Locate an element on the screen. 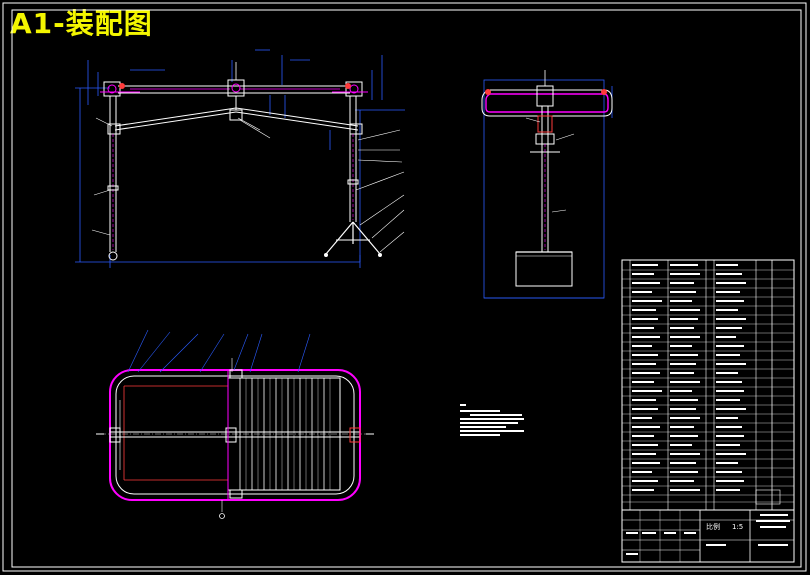 The image size is (810, 575). scale-value: 1:5 is located at coordinates (737, 527).